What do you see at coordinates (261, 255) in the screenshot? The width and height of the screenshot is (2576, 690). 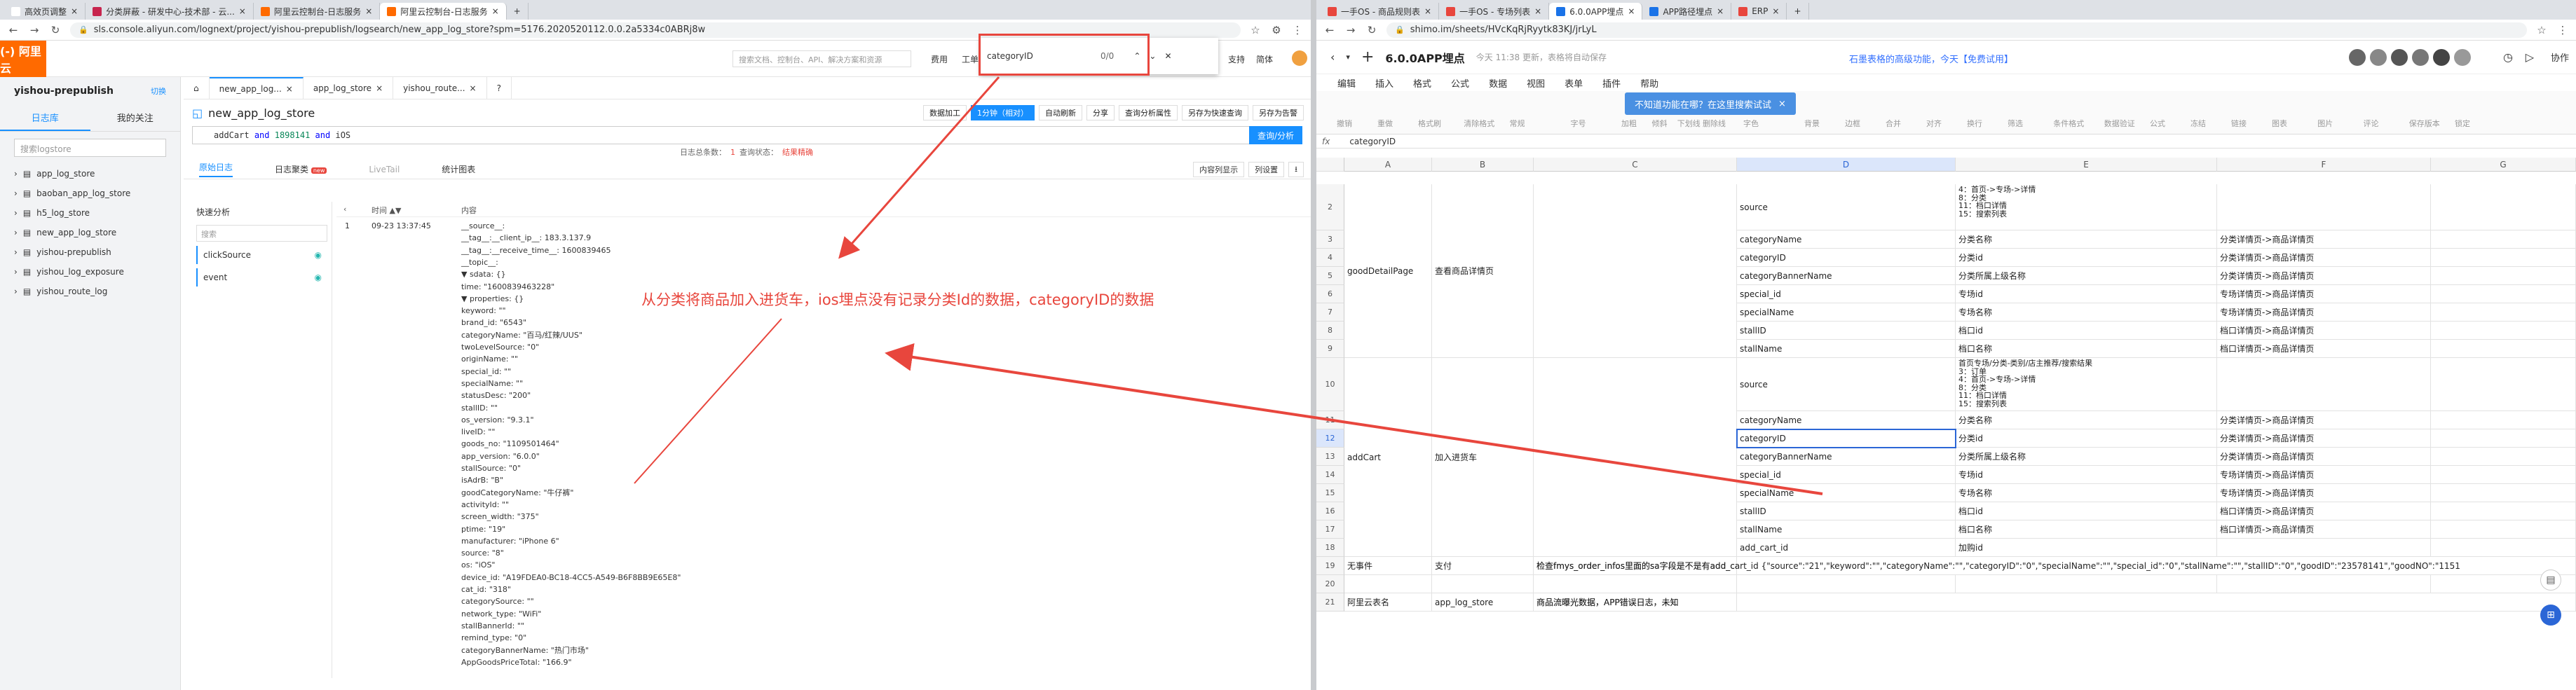 I see `field-clicksource: clickSource ◉` at bounding box center [261, 255].